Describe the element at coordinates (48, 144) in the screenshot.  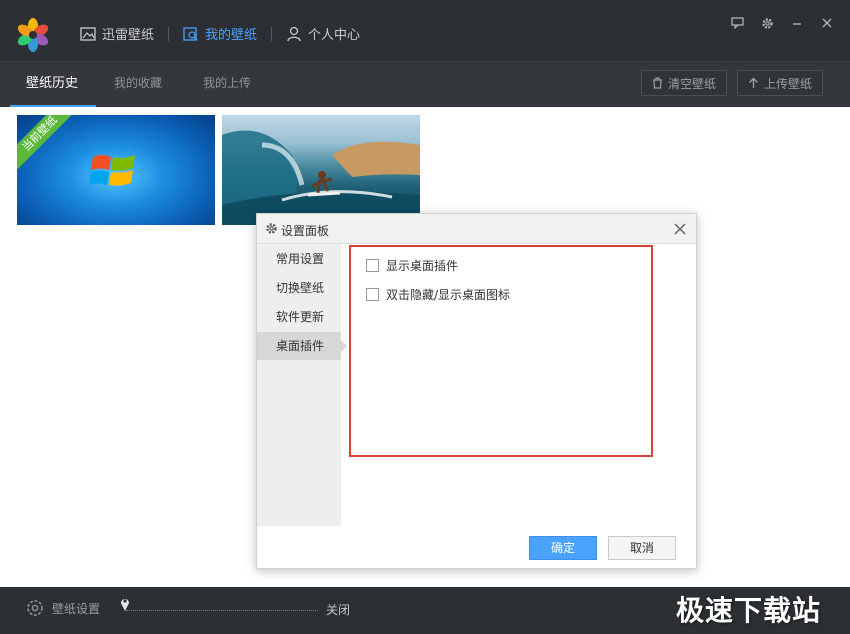
I see `current-wallpaper-ribbon: 当前壁纸` at that location.